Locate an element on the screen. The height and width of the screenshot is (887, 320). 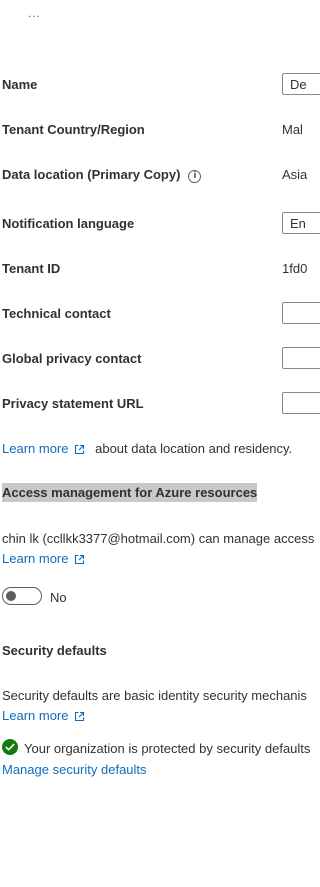
tenant-id-value: 1fd0 is located at coordinates (295, 268).